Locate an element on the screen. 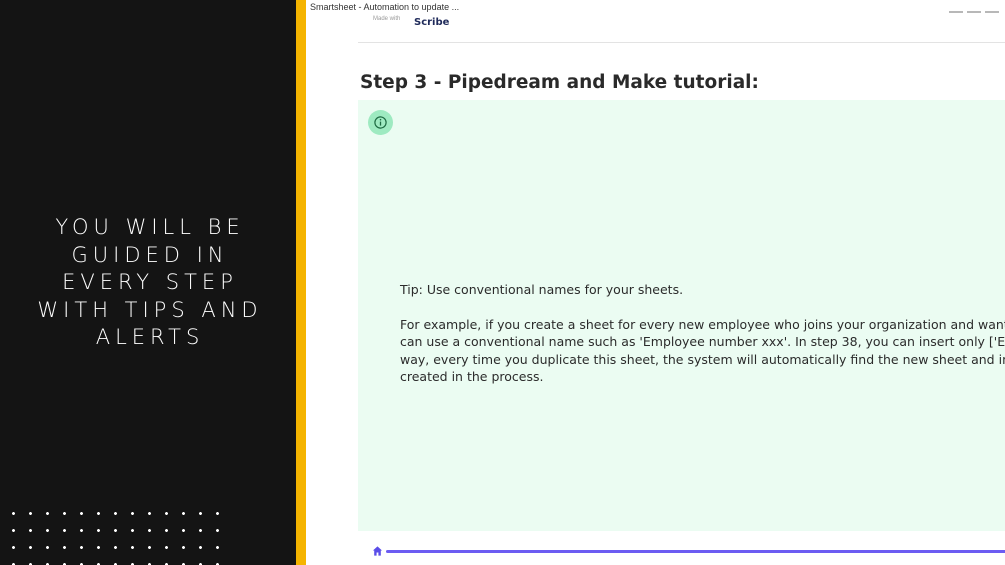 This screenshot has height=565, width=1005. scribe-logo: Scribe is located at coordinates (431, 22).